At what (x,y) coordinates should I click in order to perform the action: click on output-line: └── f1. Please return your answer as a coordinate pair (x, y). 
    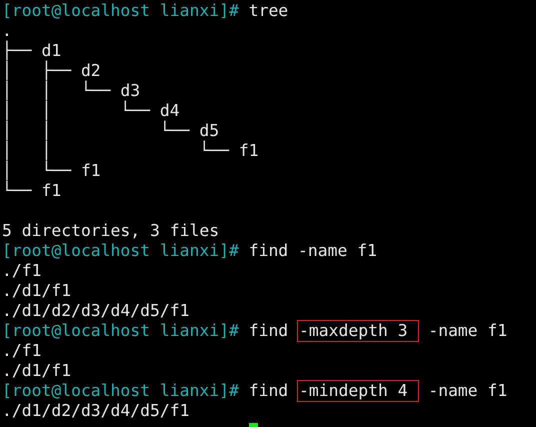
    Looking at the image, I should click on (32, 191).